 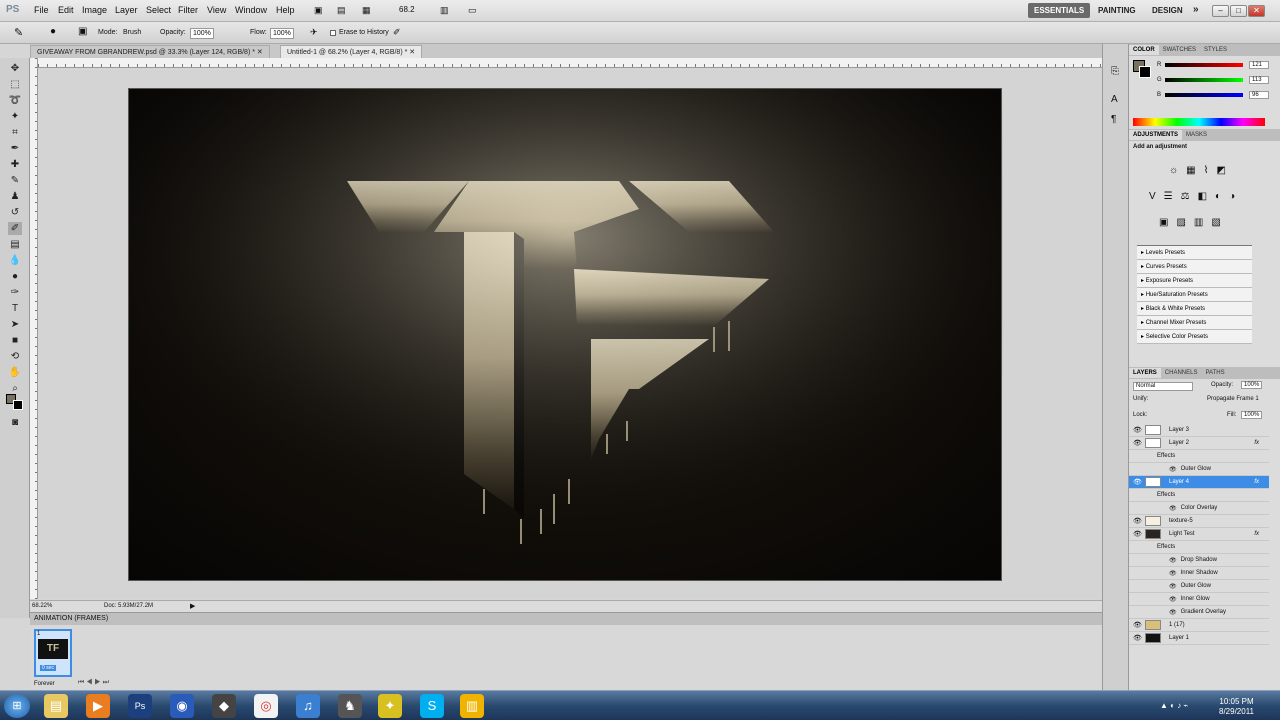 What do you see at coordinates (1220, 11) in the screenshot?
I see `minimize-button: –` at bounding box center [1220, 11].